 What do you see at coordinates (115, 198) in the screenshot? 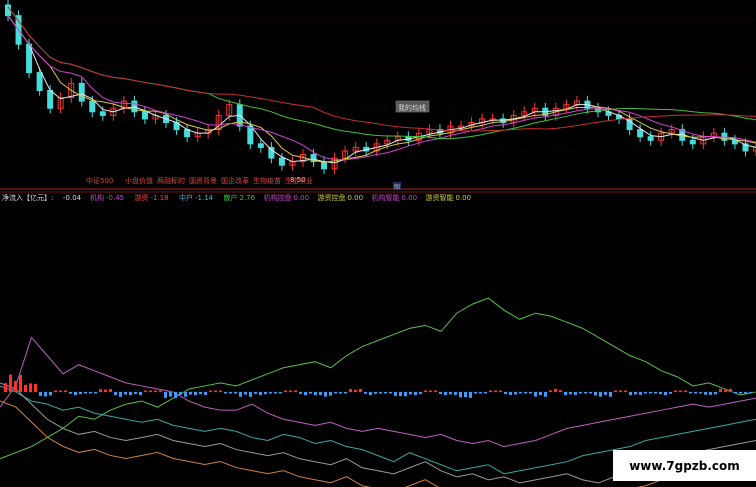
I see `legend-value: -0.45` at bounding box center [115, 198].